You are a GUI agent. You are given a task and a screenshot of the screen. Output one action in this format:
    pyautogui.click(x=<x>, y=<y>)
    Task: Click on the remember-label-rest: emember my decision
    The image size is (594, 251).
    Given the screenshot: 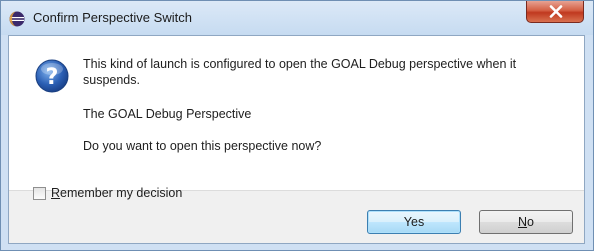 What is the action you would take?
    pyautogui.click(x=121, y=193)
    